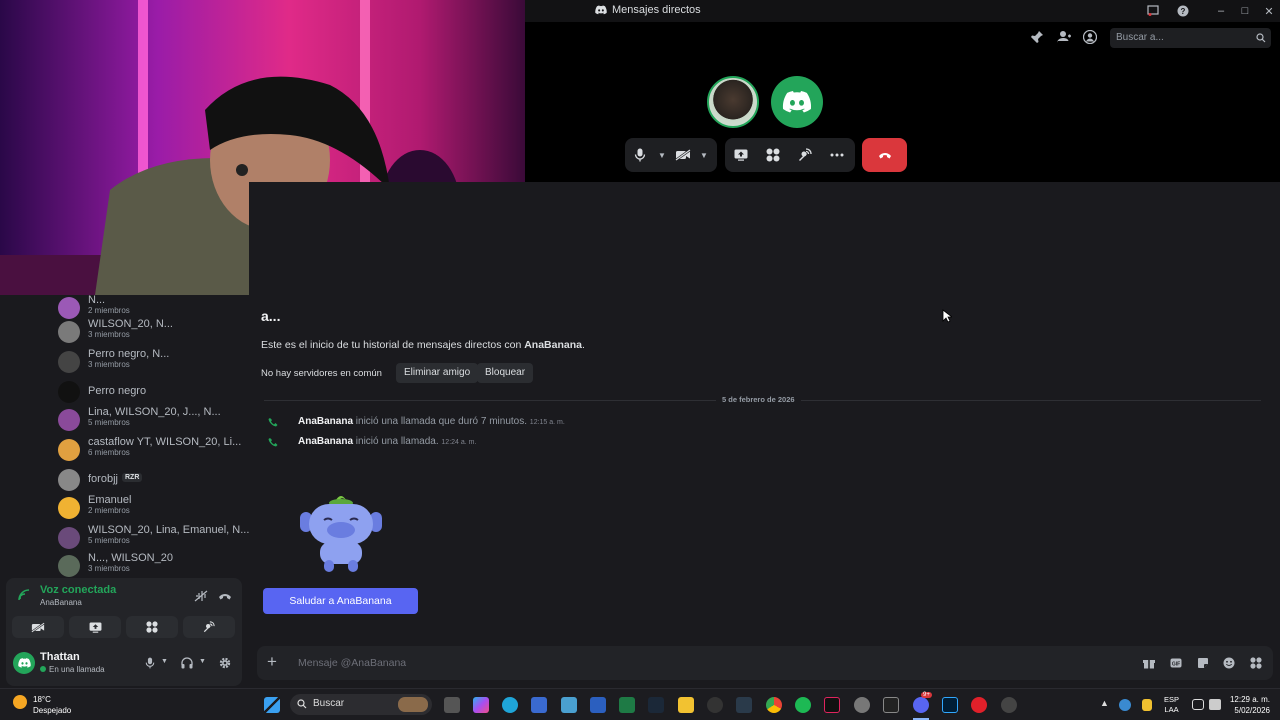  What do you see at coordinates (950, 705) in the screenshot?
I see `photoshop-icon` at bounding box center [950, 705].